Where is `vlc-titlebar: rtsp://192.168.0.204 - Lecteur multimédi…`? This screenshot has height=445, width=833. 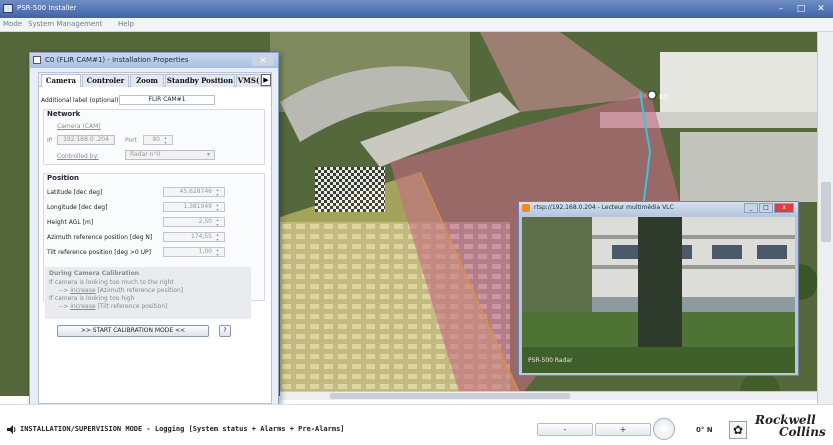 vlc-titlebar: rtsp://192.168.0.204 - Lecteur multimédi… is located at coordinates (658, 208).